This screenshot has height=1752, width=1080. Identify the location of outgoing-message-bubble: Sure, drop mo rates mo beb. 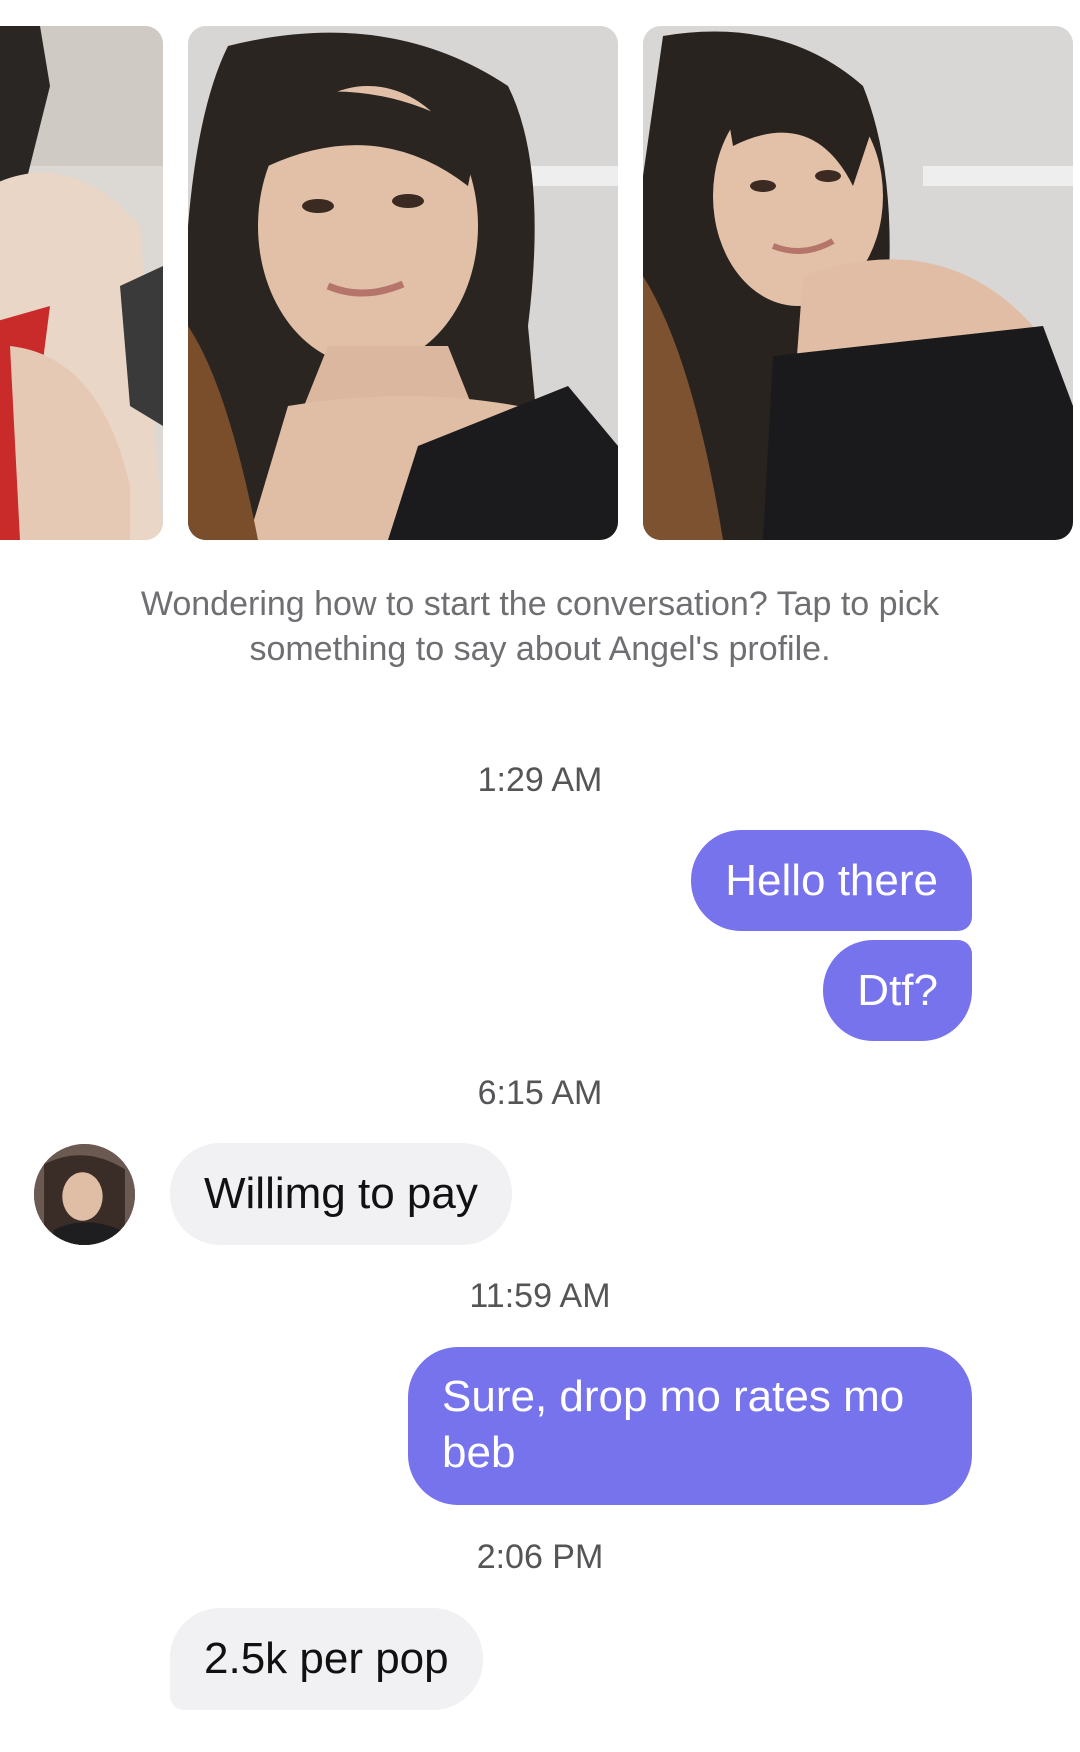
(690, 1426).